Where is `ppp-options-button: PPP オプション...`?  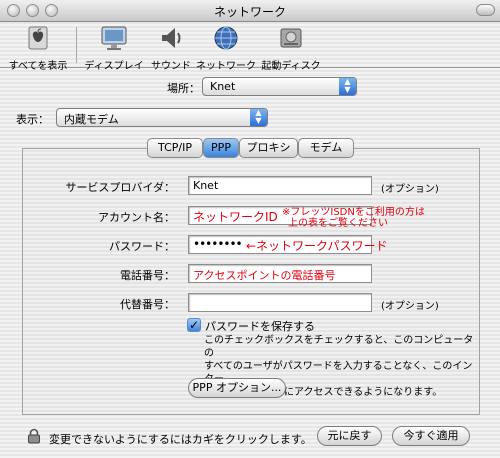
ppp-options-button: PPP オプション... is located at coordinates (237, 388).